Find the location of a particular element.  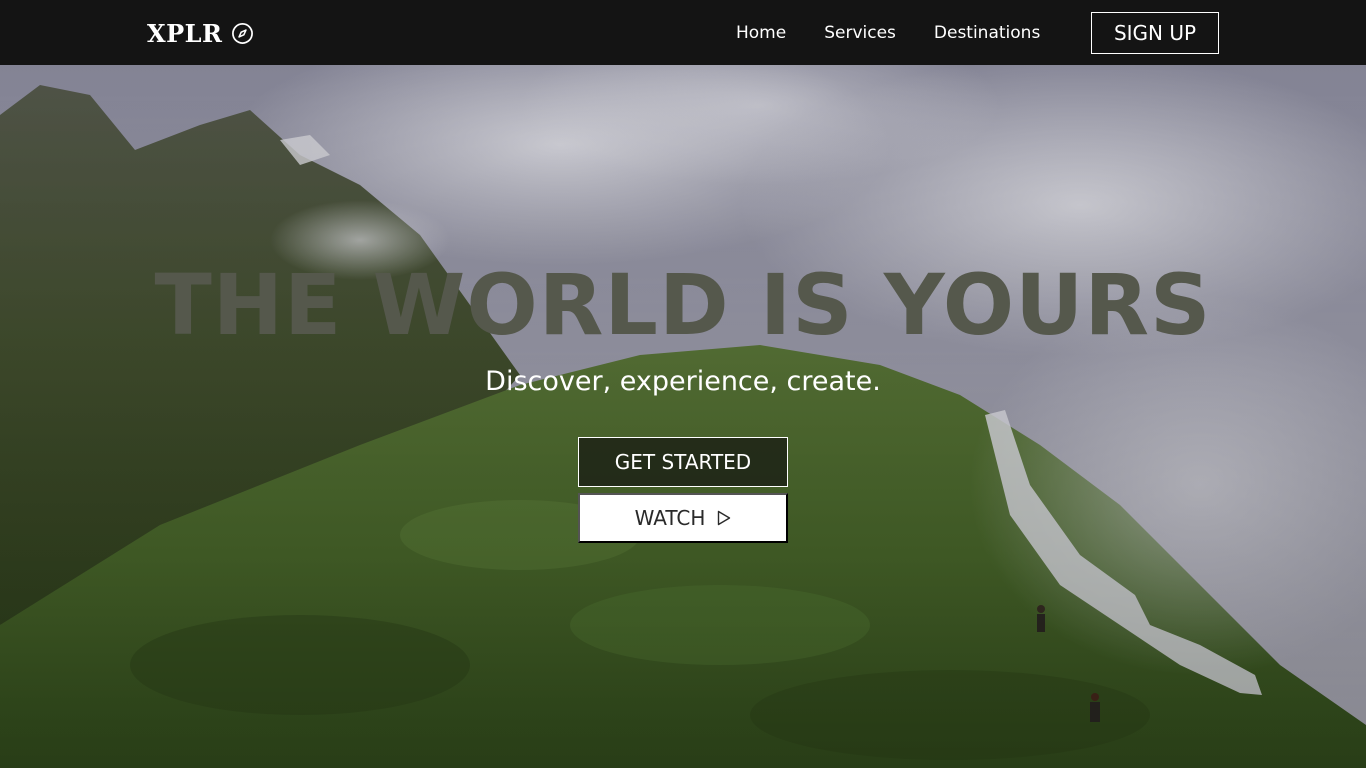

logo-text: XPLR is located at coordinates (185, 33).